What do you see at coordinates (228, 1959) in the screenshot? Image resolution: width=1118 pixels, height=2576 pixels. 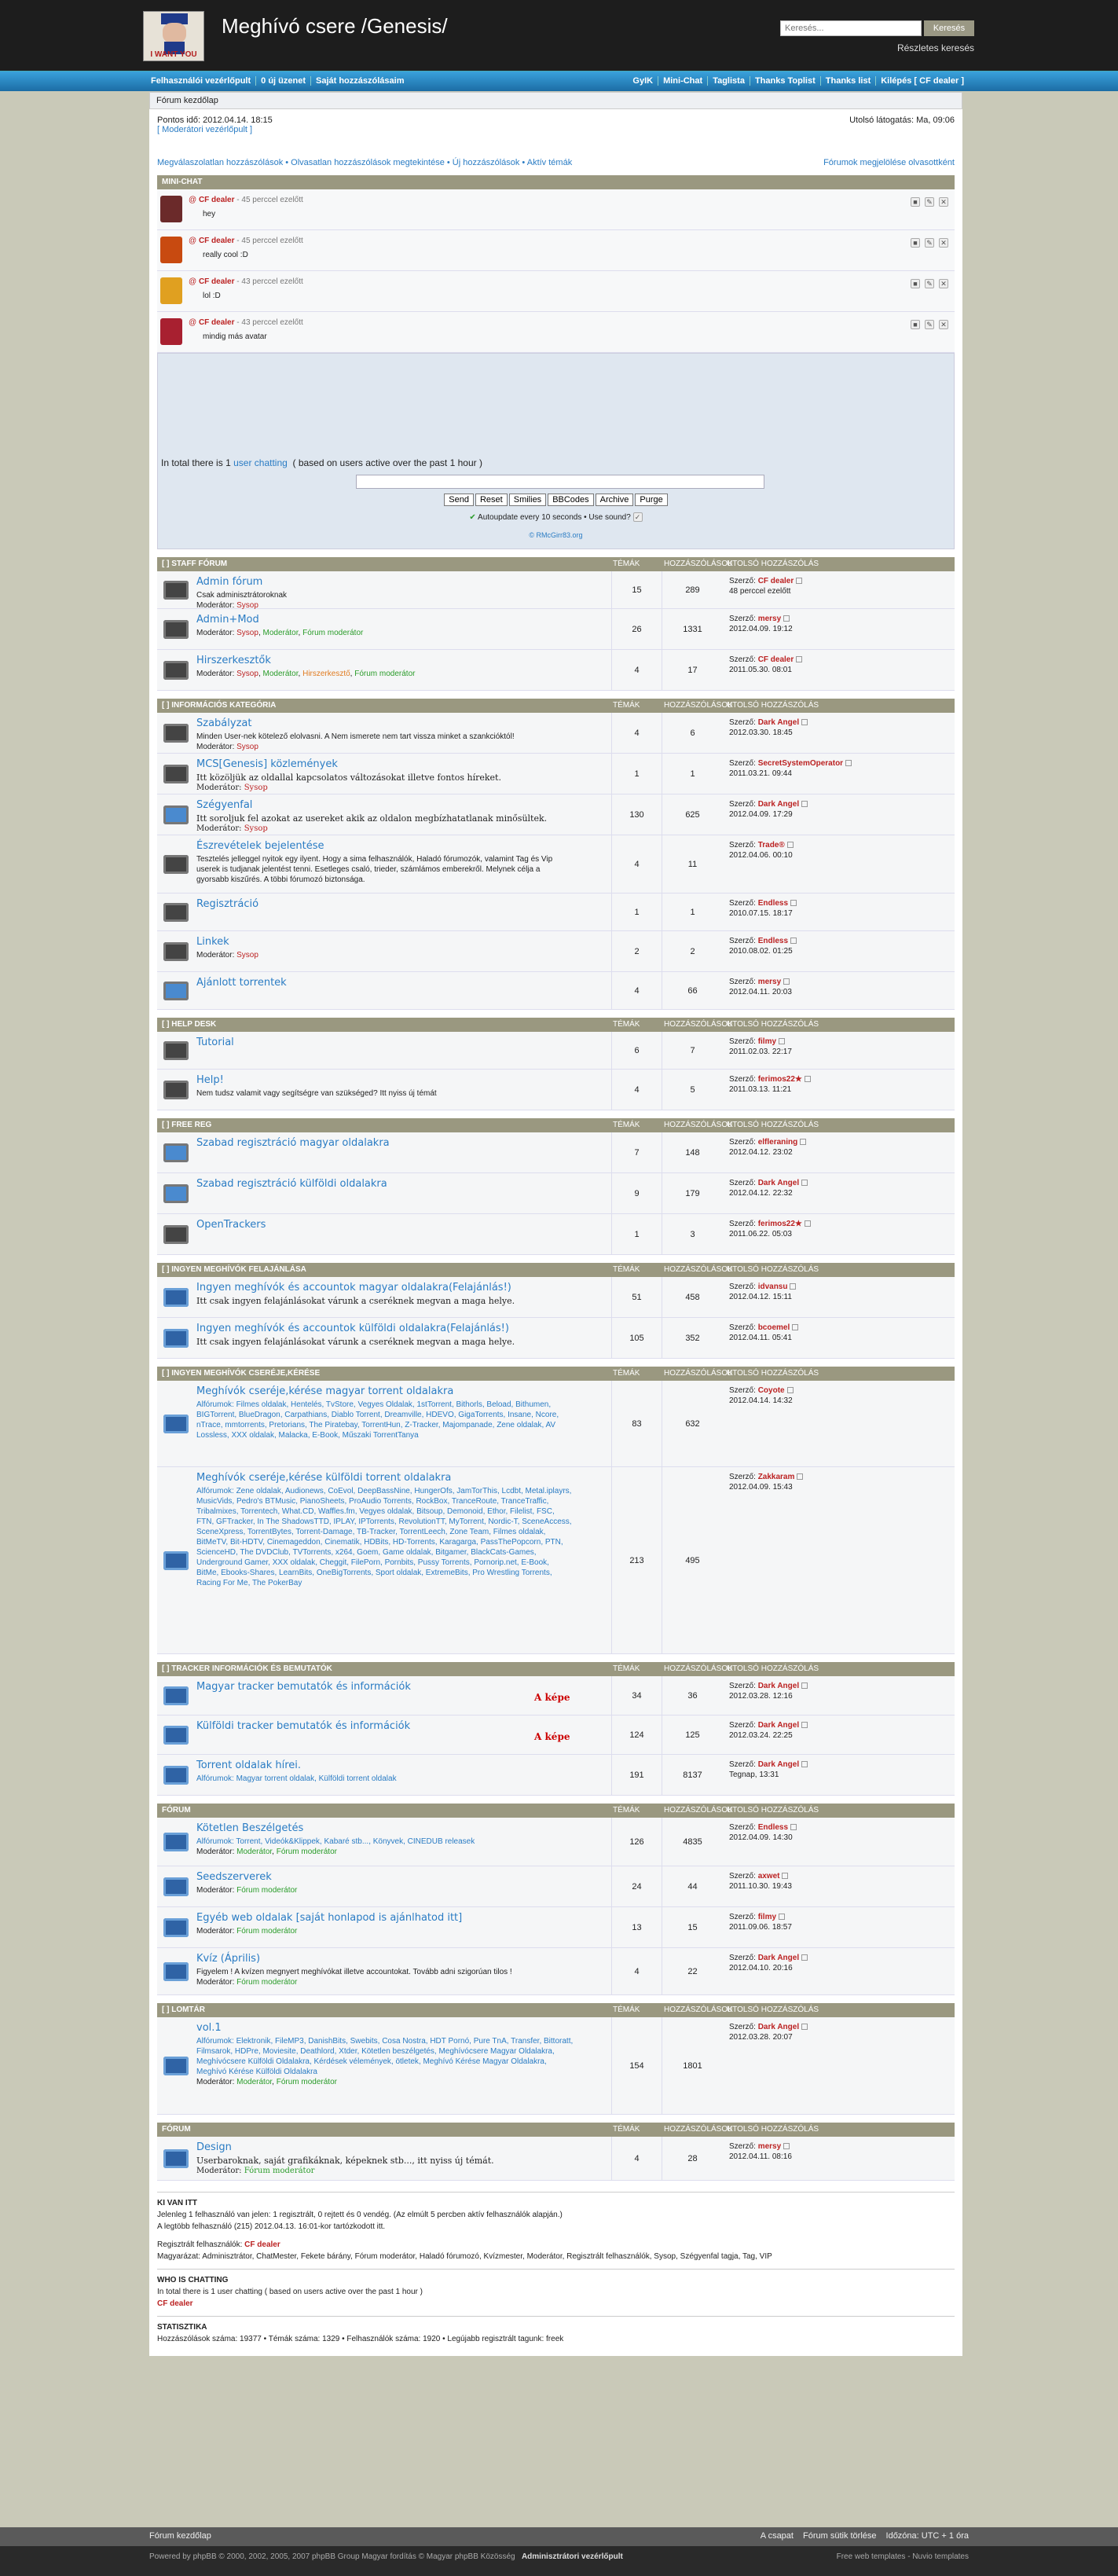 I see `forum-name: Kvíz (Április)` at bounding box center [228, 1959].